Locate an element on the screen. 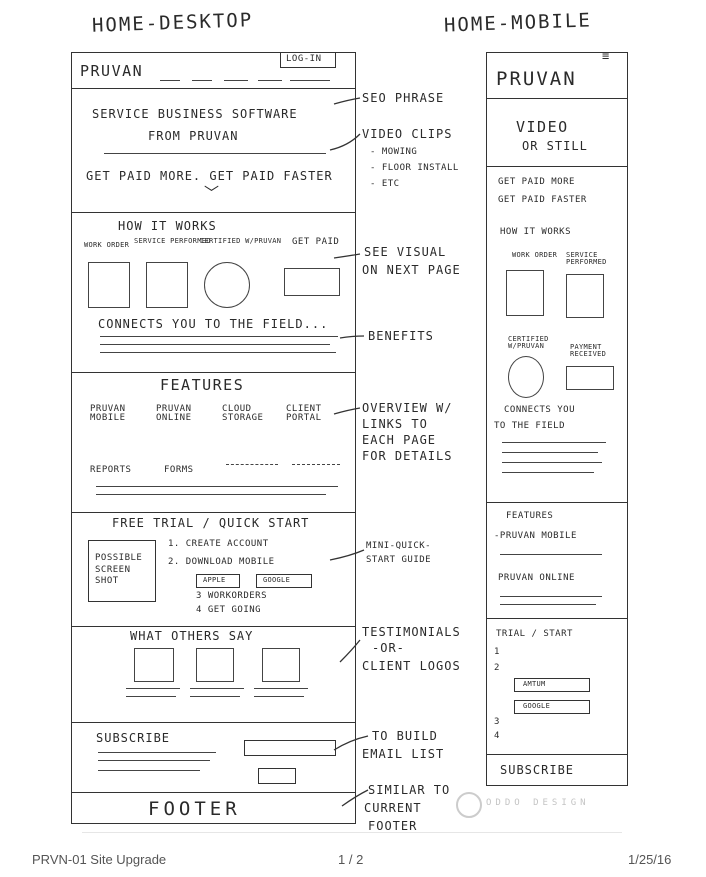 The width and height of the screenshot is (706, 877). mobile-tagline: GET PAID FASTER is located at coordinates (542, 200).